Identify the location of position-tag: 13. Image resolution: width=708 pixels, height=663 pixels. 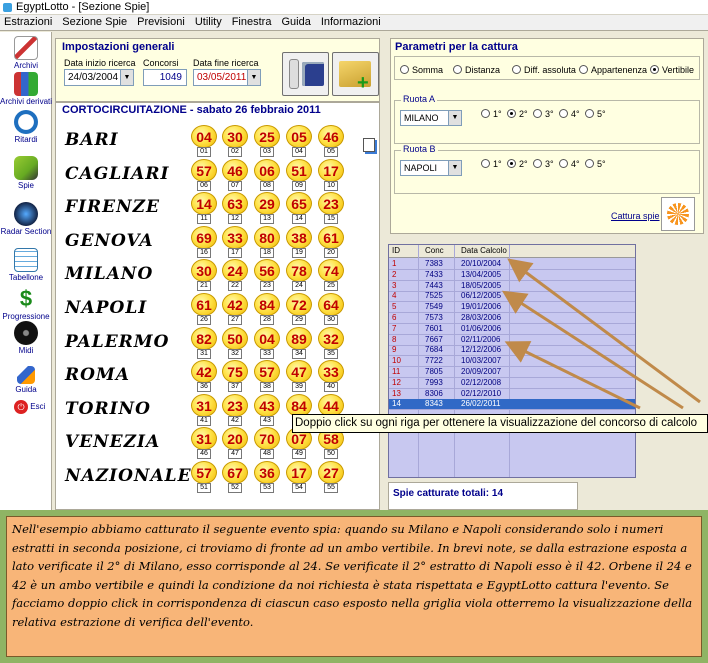
(267, 219).